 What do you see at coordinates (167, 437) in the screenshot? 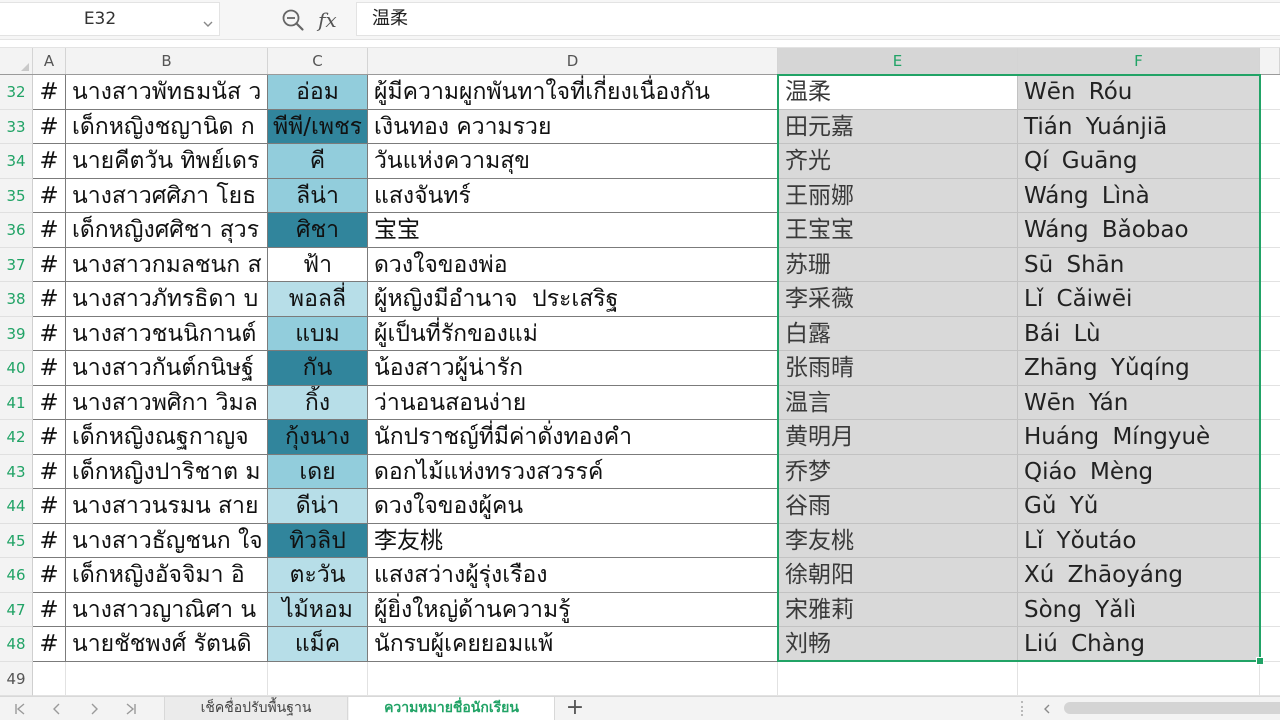
I see `cell-student-name: เด็กหญิงณฐกาญจ` at bounding box center [167, 437].